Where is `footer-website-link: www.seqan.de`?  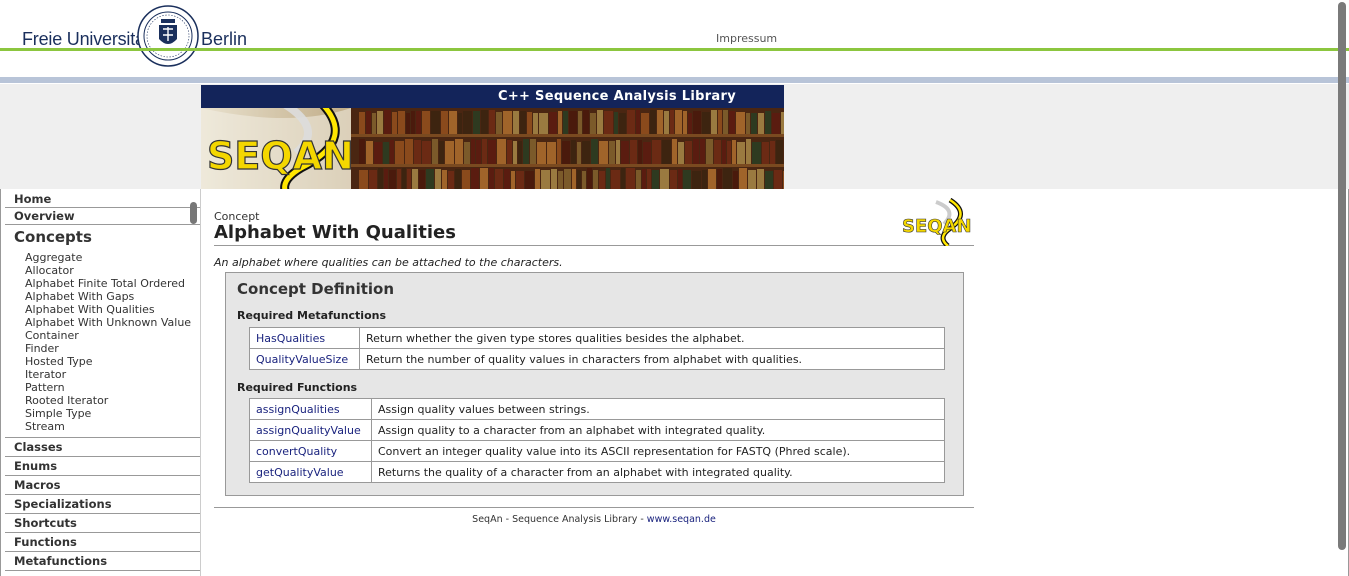
footer-website-link: www.seqan.de is located at coordinates (681, 519).